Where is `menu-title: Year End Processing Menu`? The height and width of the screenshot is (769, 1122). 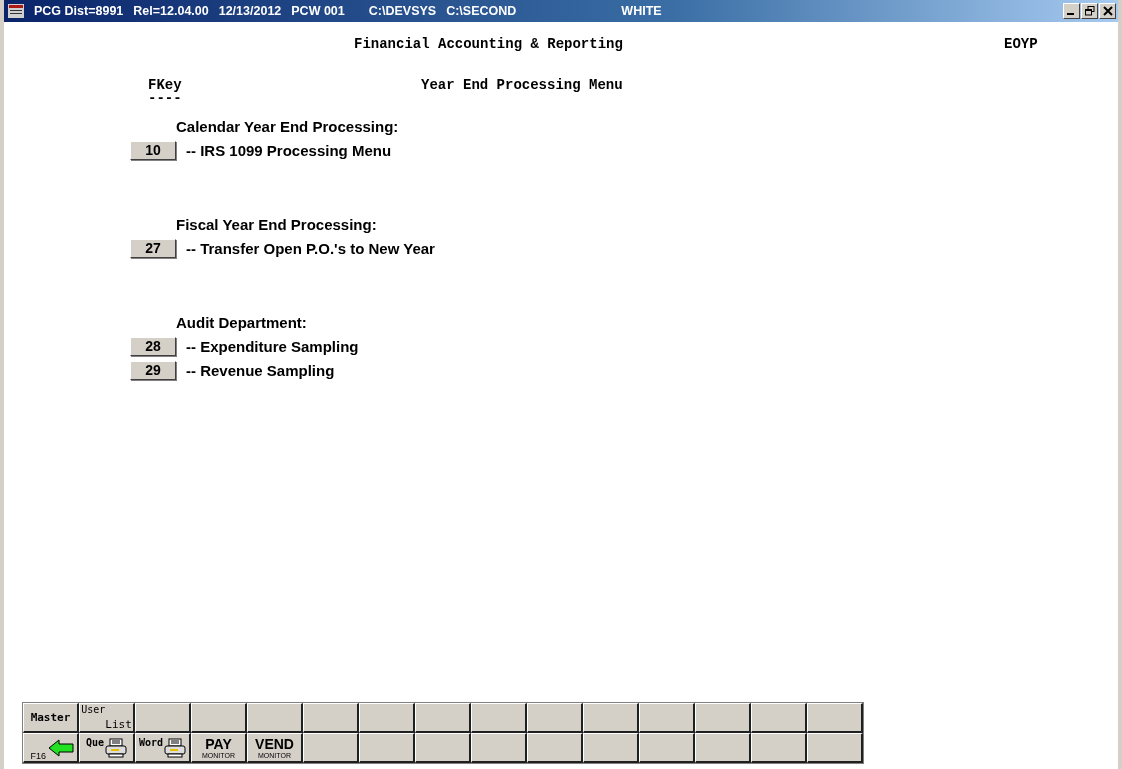
menu-title: Year End Processing Menu is located at coordinates (522, 86).